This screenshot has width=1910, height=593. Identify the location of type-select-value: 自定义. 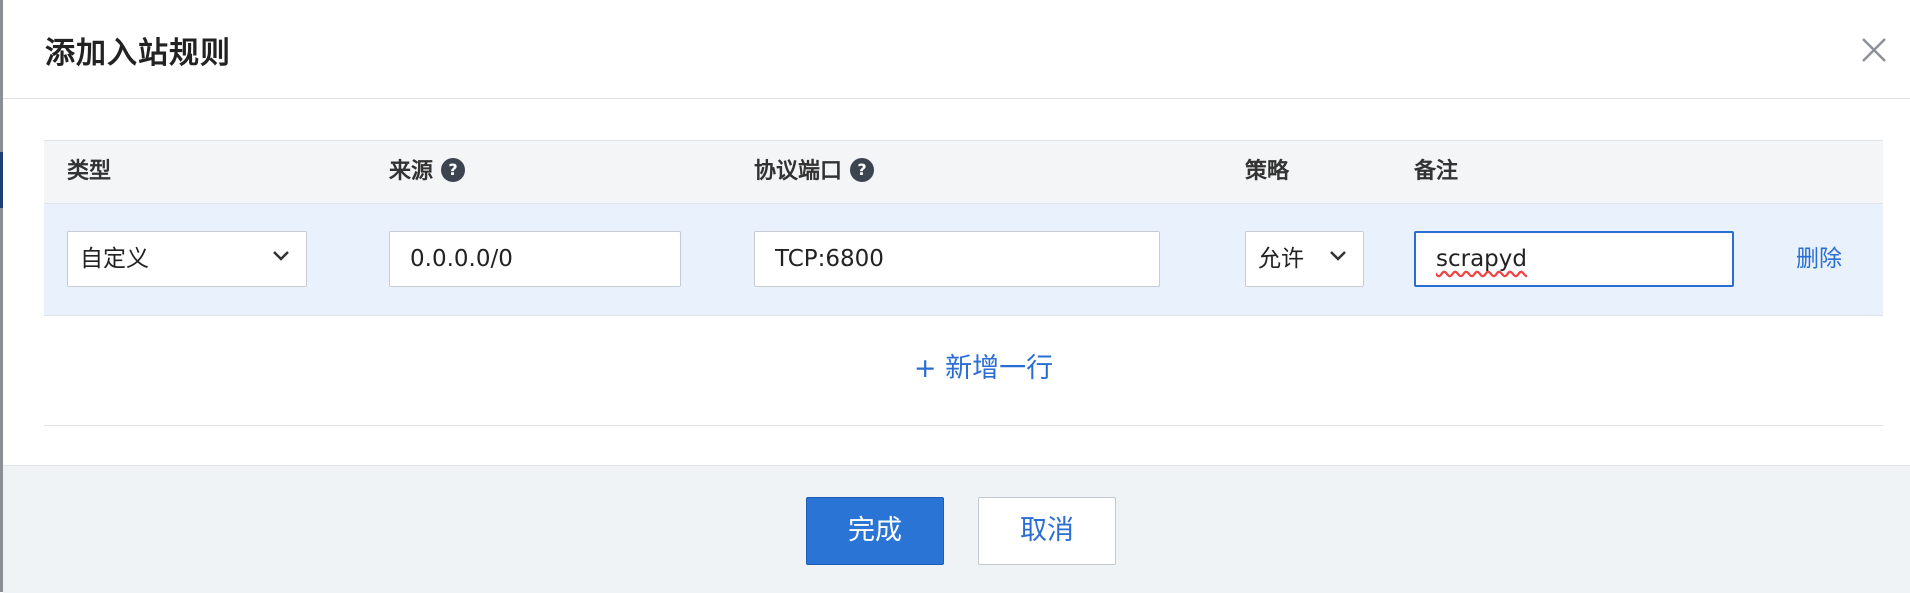
(114, 259).